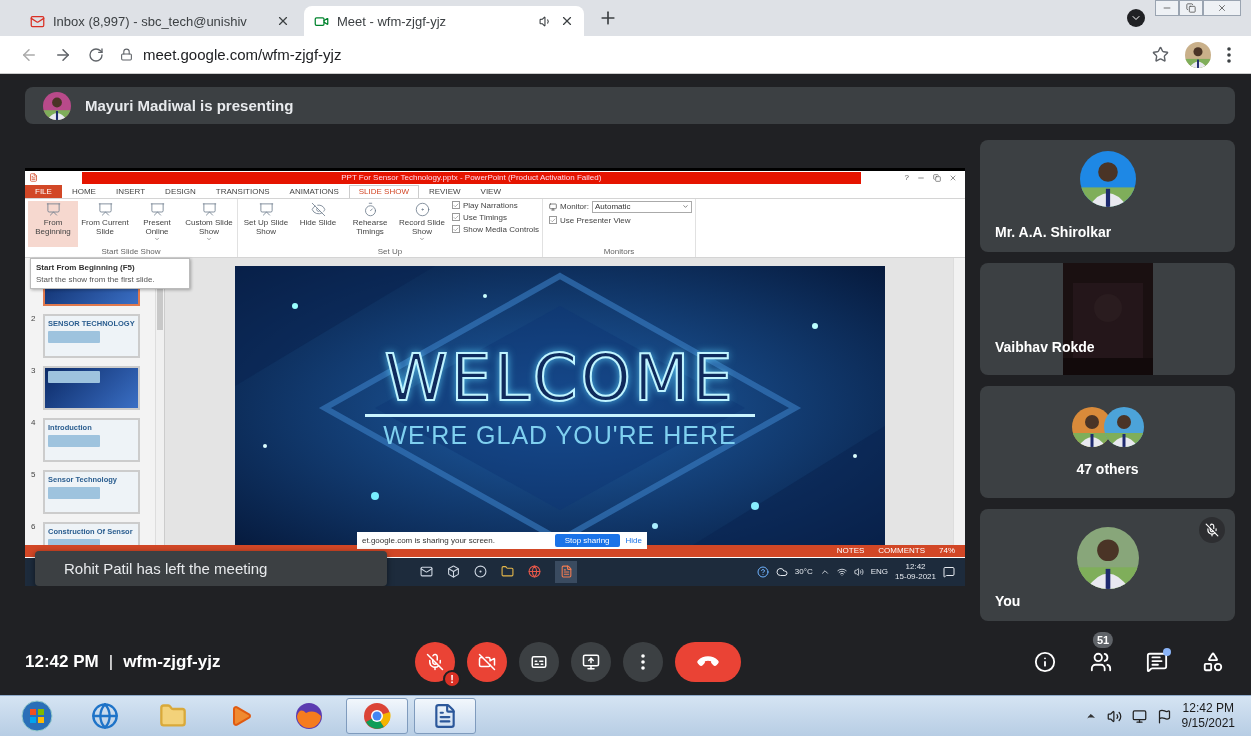 This screenshot has width=1251, height=736. Describe the element at coordinates (1208, 708) in the screenshot. I see `clock-time: 12:42 PM` at that location.